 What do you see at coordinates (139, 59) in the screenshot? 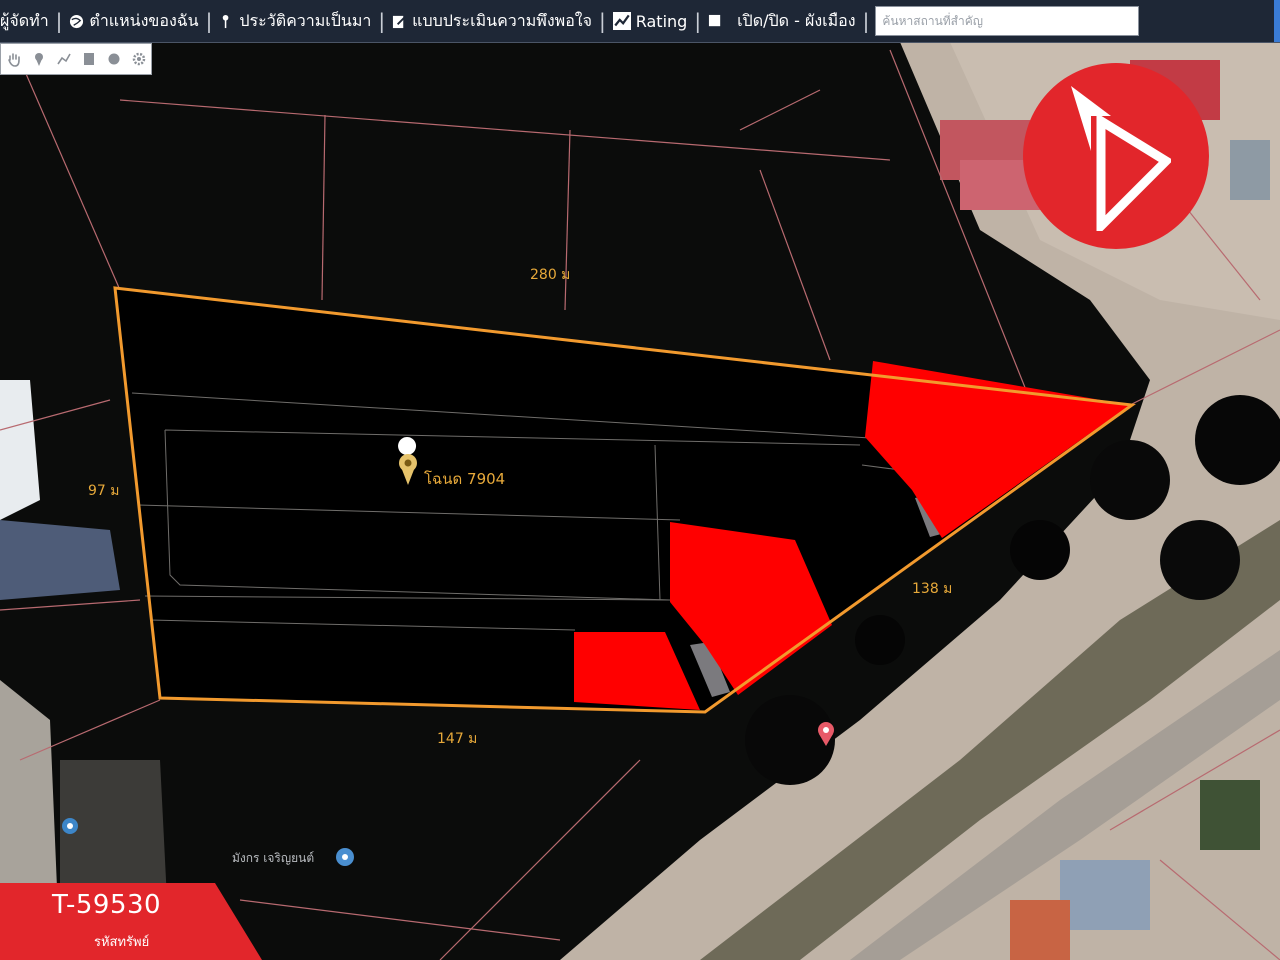
I see `settings-icon` at bounding box center [139, 59].